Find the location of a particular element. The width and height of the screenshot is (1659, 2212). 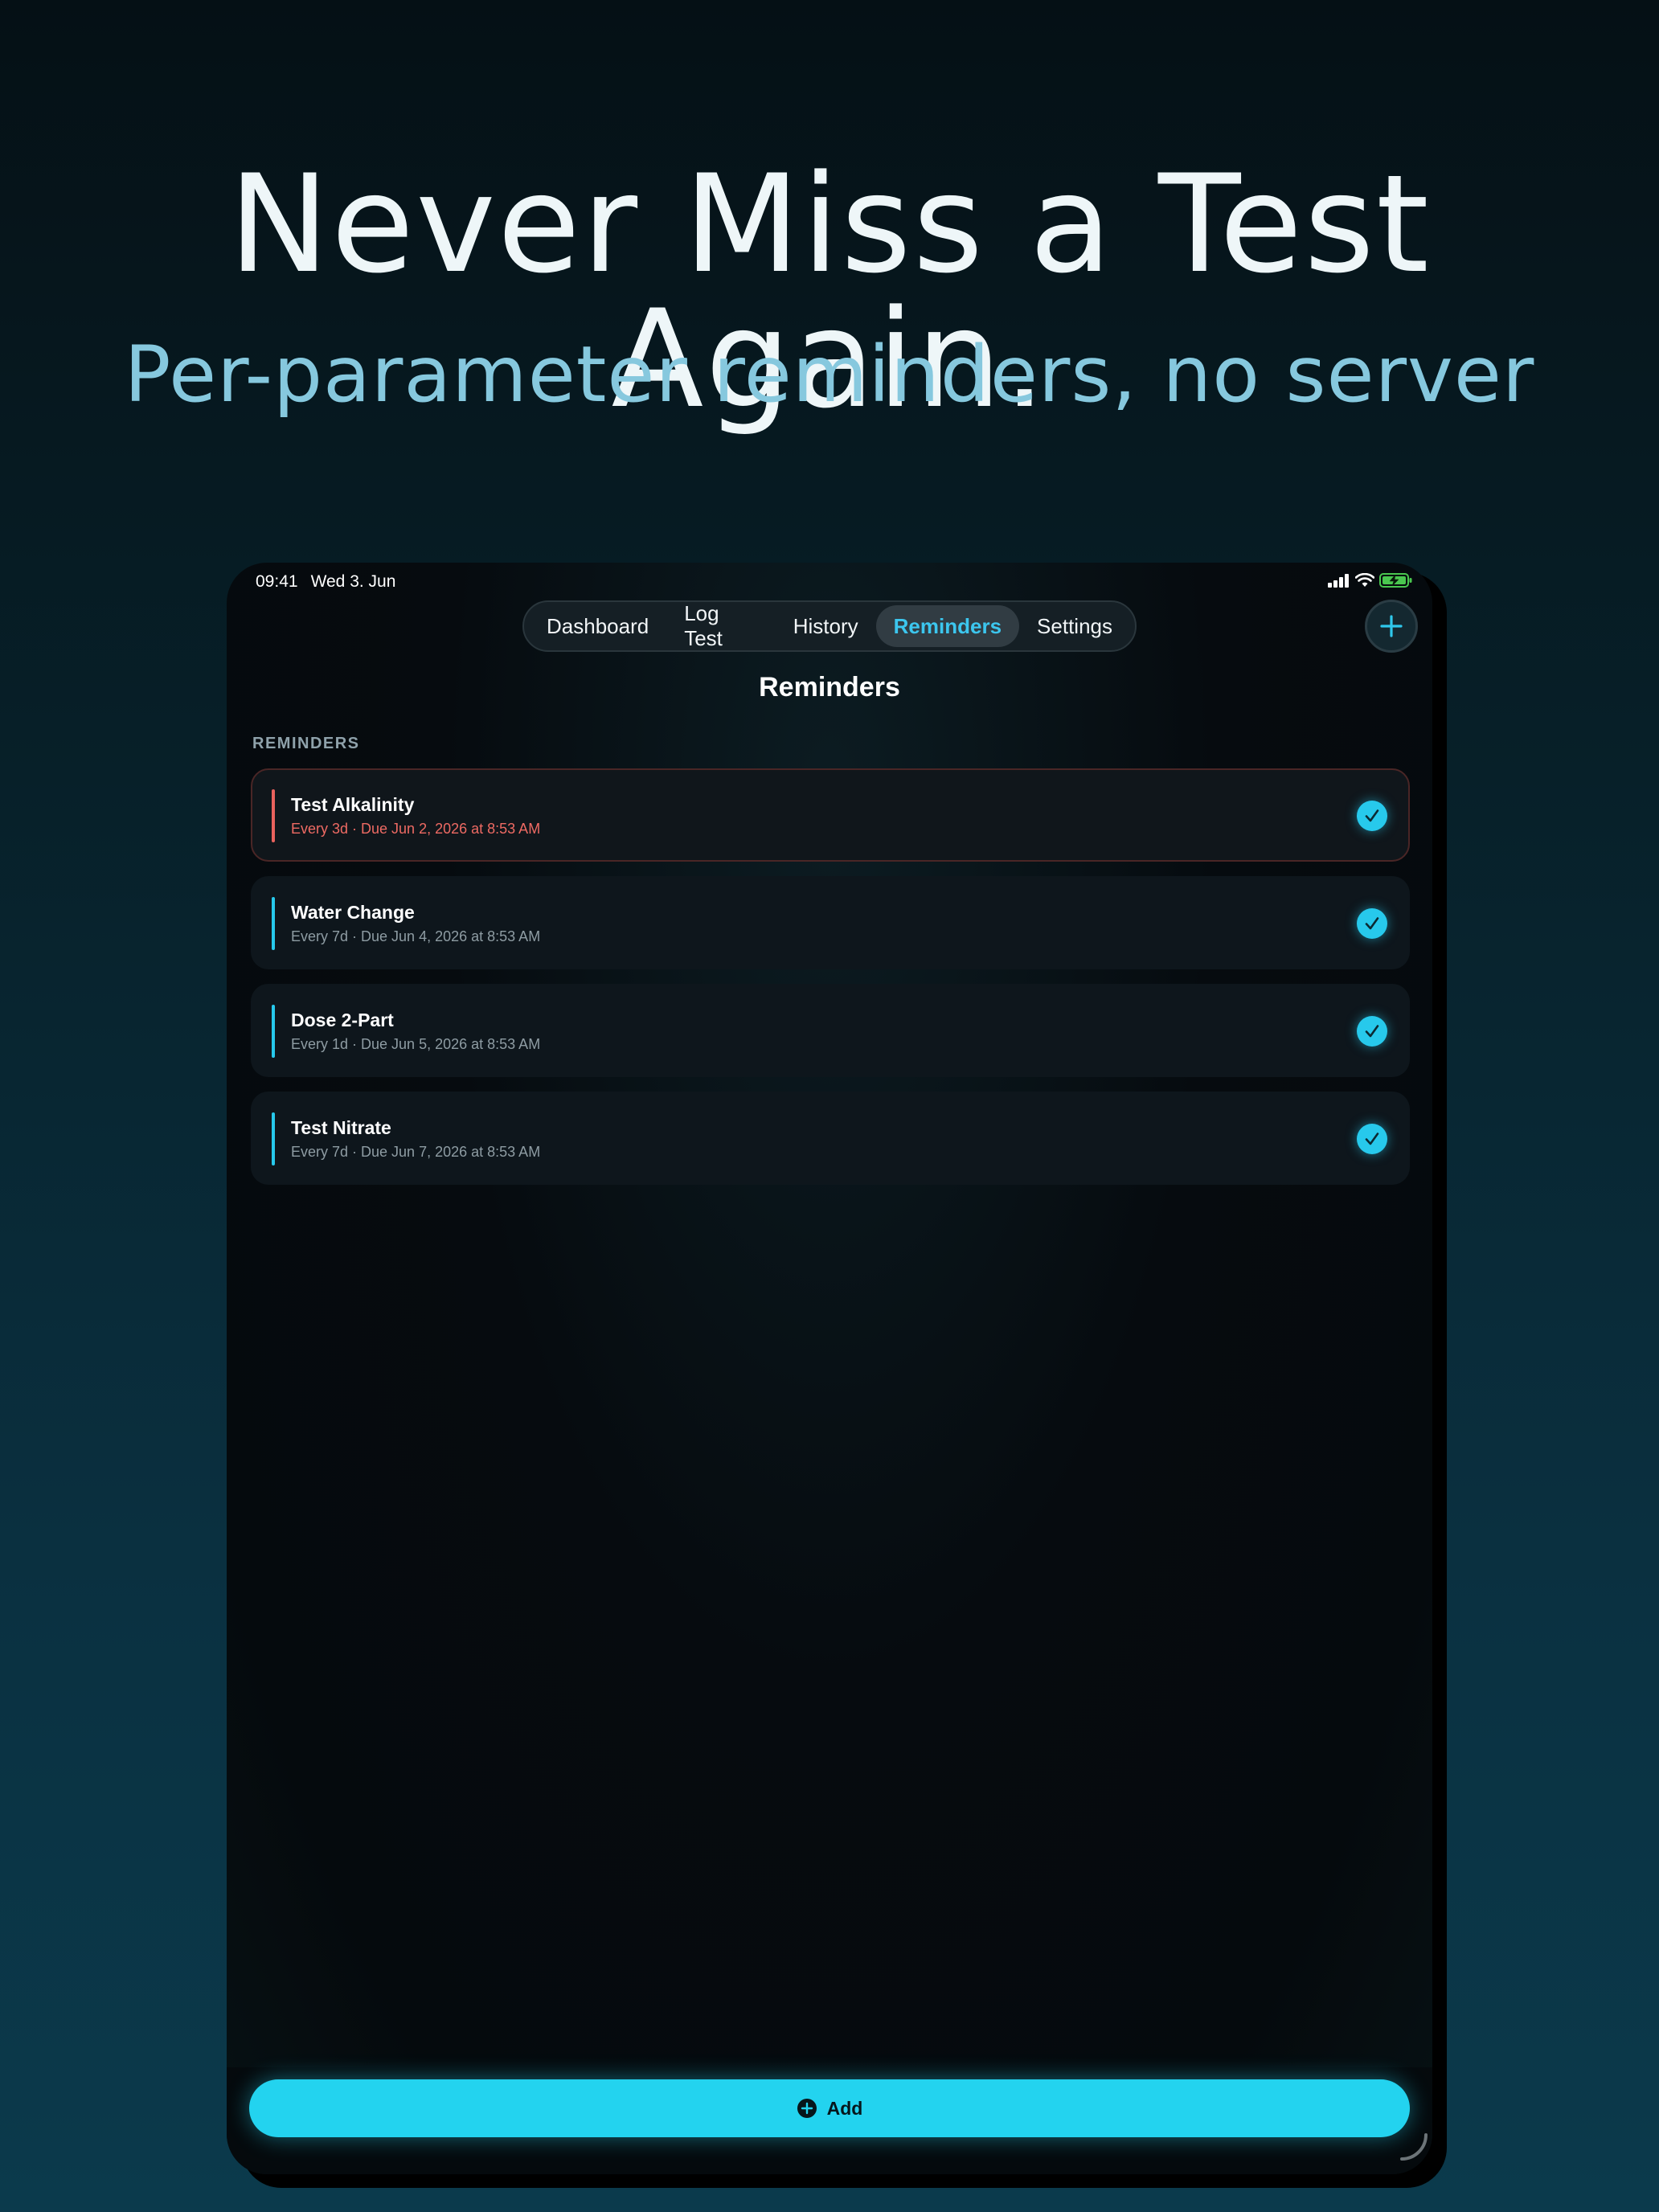

tab-reminders: Reminders is located at coordinates (948, 626).